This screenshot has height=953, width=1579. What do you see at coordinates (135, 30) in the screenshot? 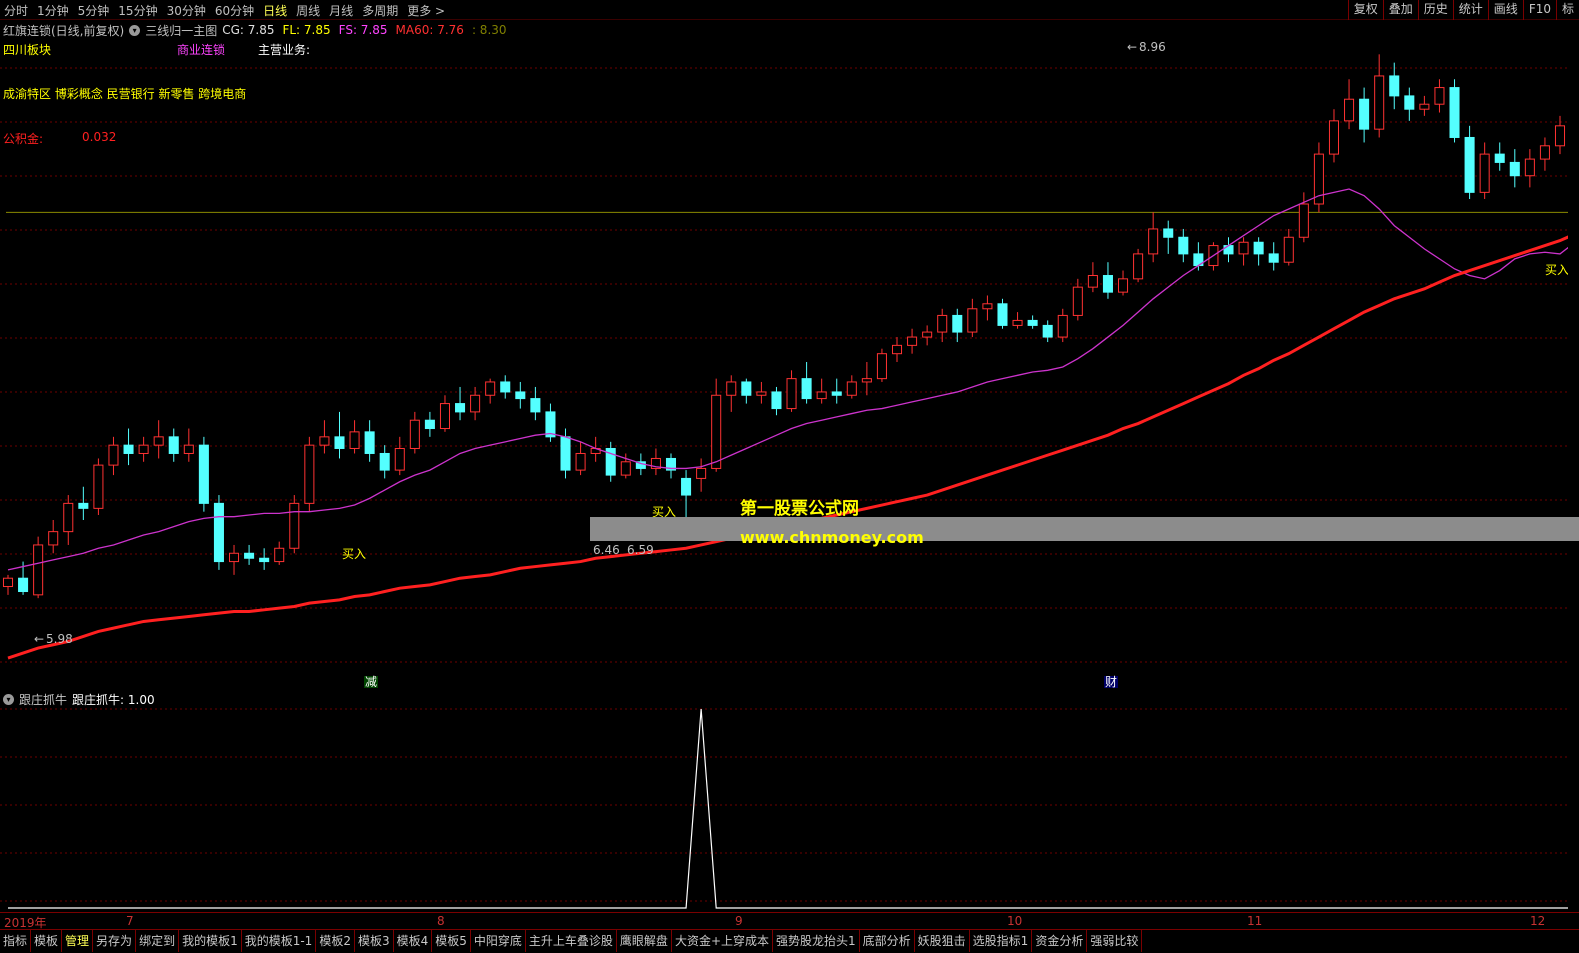
I see `dropdown-icon: ▾` at bounding box center [135, 30].